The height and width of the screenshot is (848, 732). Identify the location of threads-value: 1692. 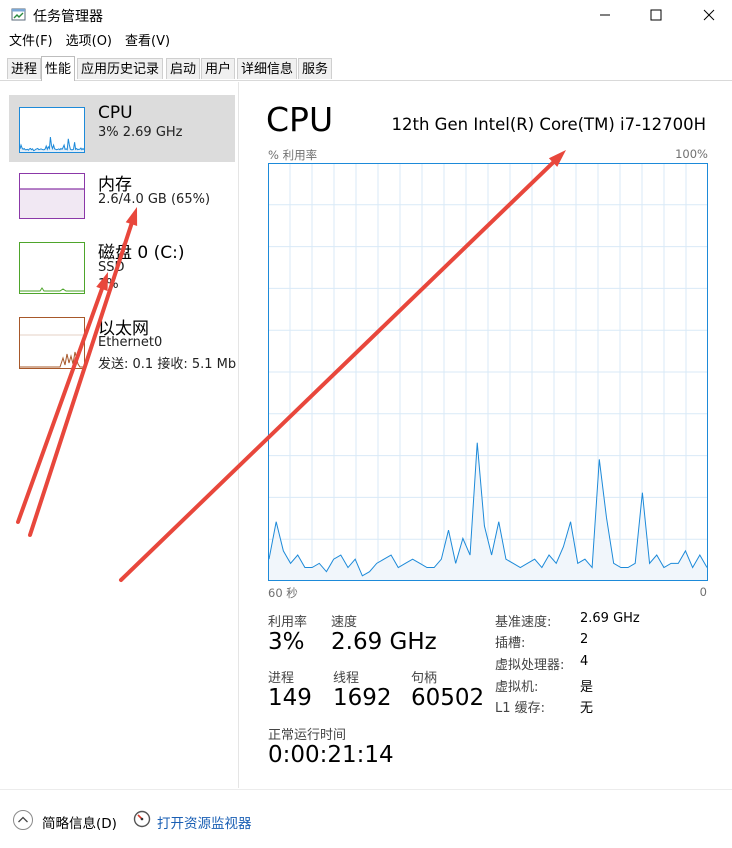
(362, 698).